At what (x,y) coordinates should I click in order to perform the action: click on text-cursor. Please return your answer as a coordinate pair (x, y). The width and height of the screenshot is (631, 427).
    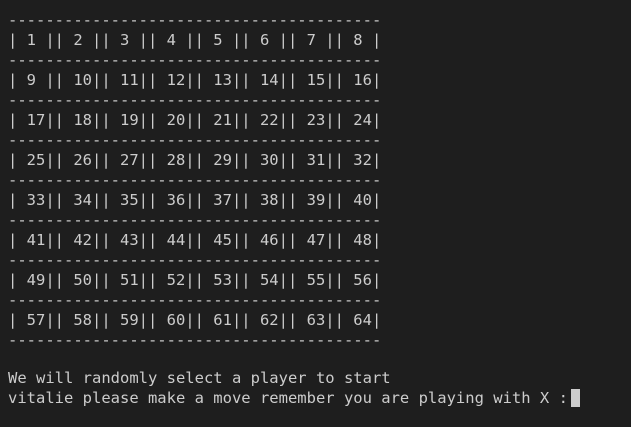
    Looking at the image, I should click on (575, 398).